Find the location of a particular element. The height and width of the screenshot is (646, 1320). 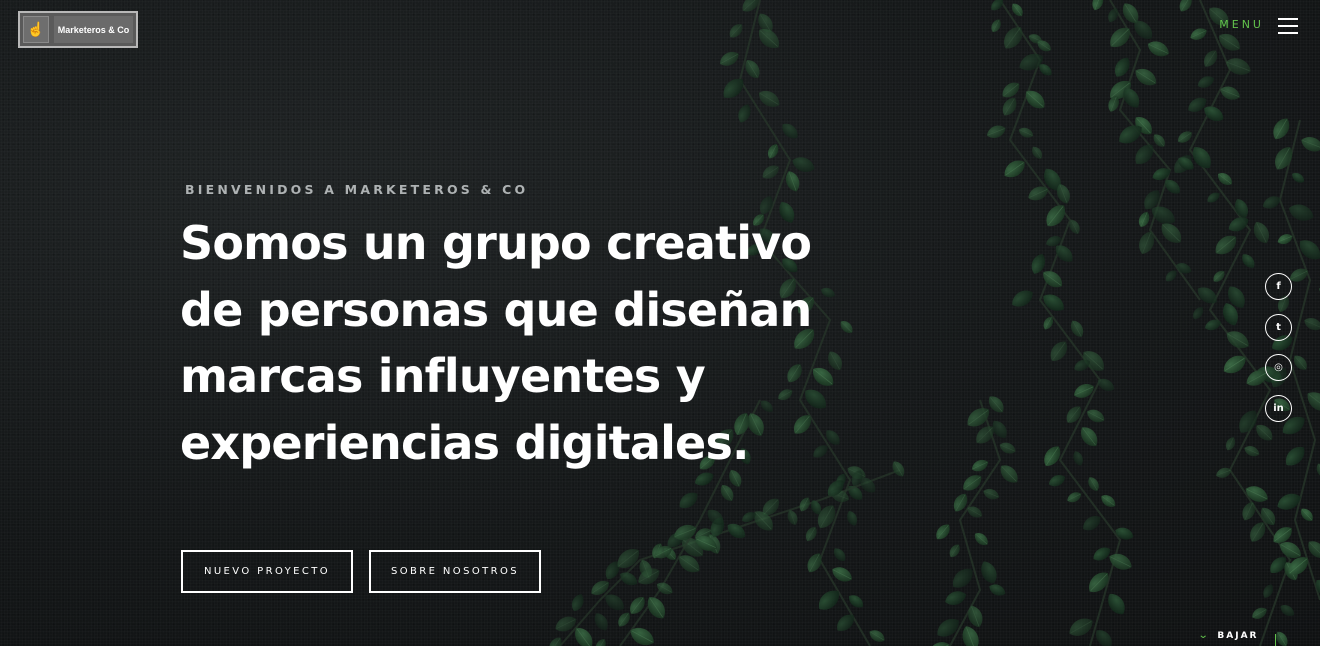

headline-line: marcas influyentes y is located at coordinates (443, 376).